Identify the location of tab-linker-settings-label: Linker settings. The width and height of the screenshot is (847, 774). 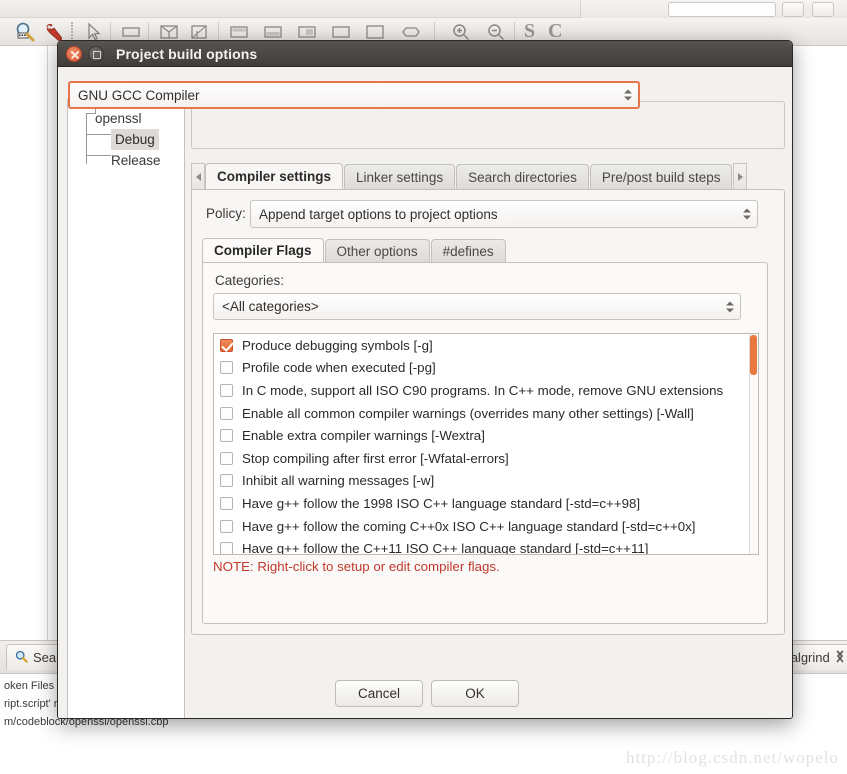
(400, 177).